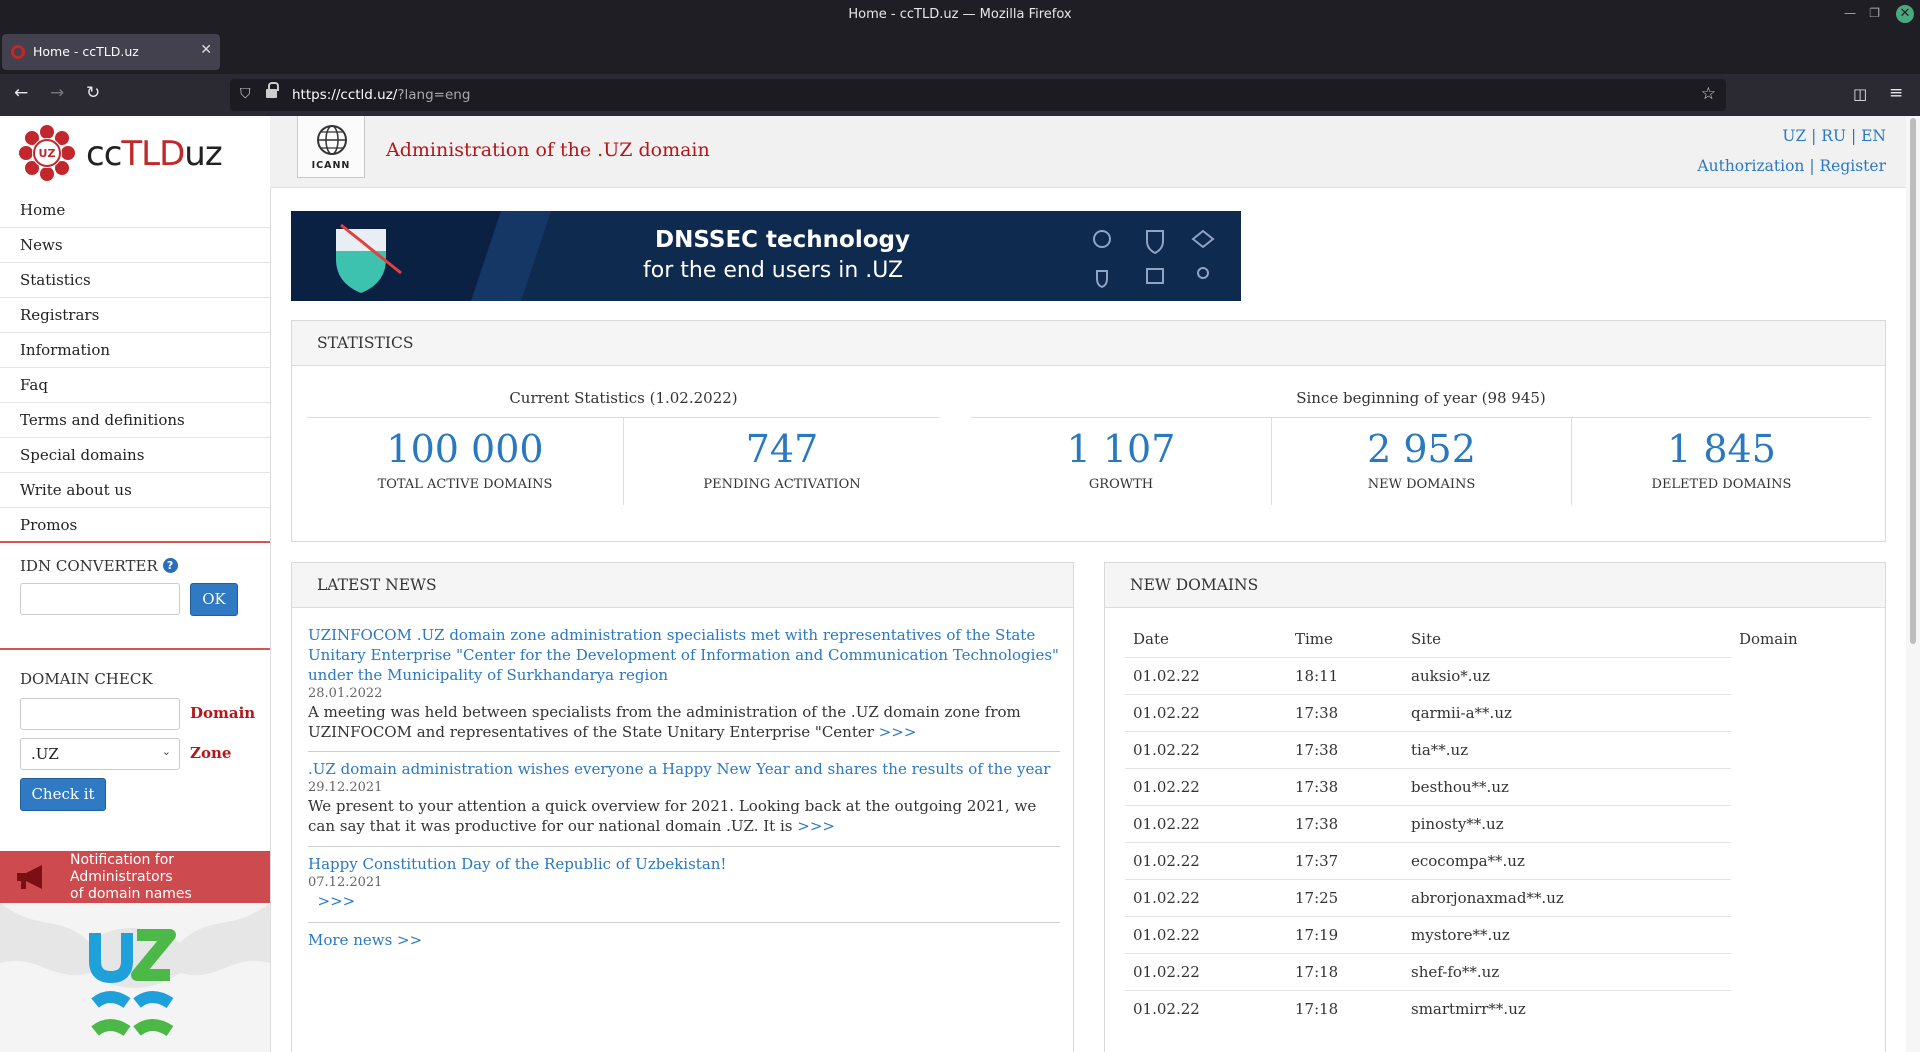  I want to click on menu-item-statistics: Statistics, so click(135, 280).